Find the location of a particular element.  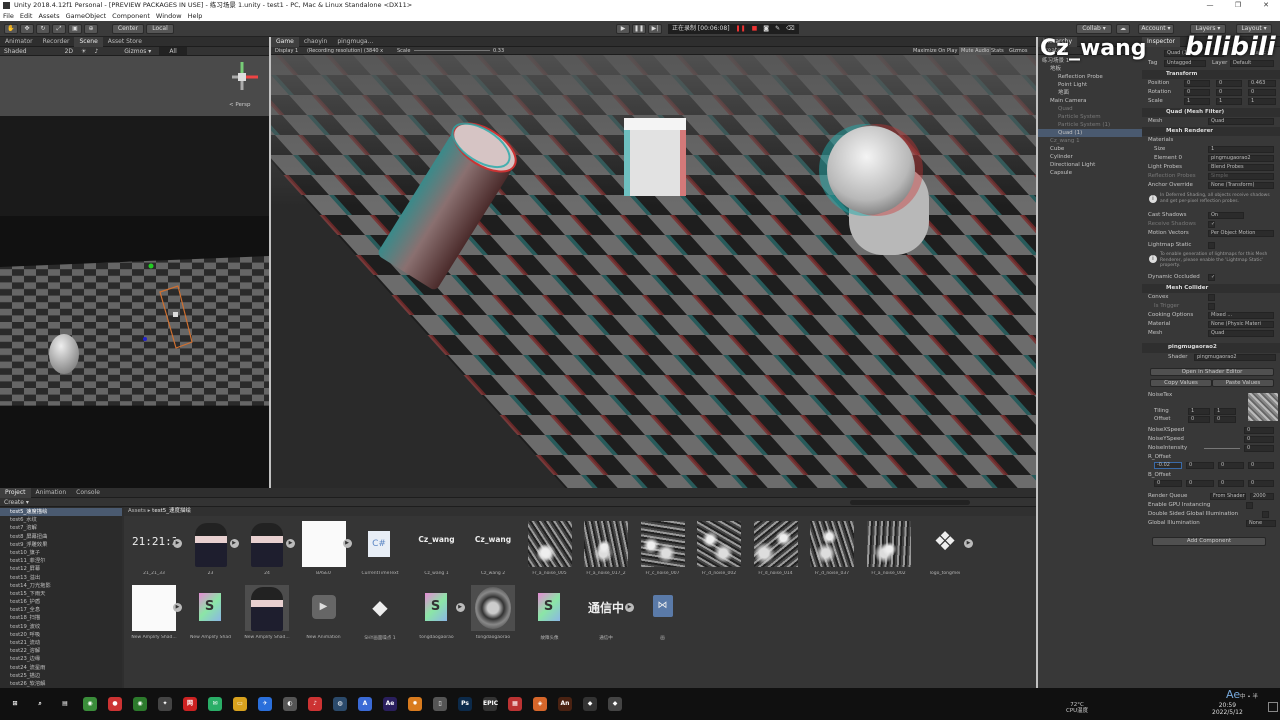

stop-record-icon: ■ is located at coordinates (755, 29).